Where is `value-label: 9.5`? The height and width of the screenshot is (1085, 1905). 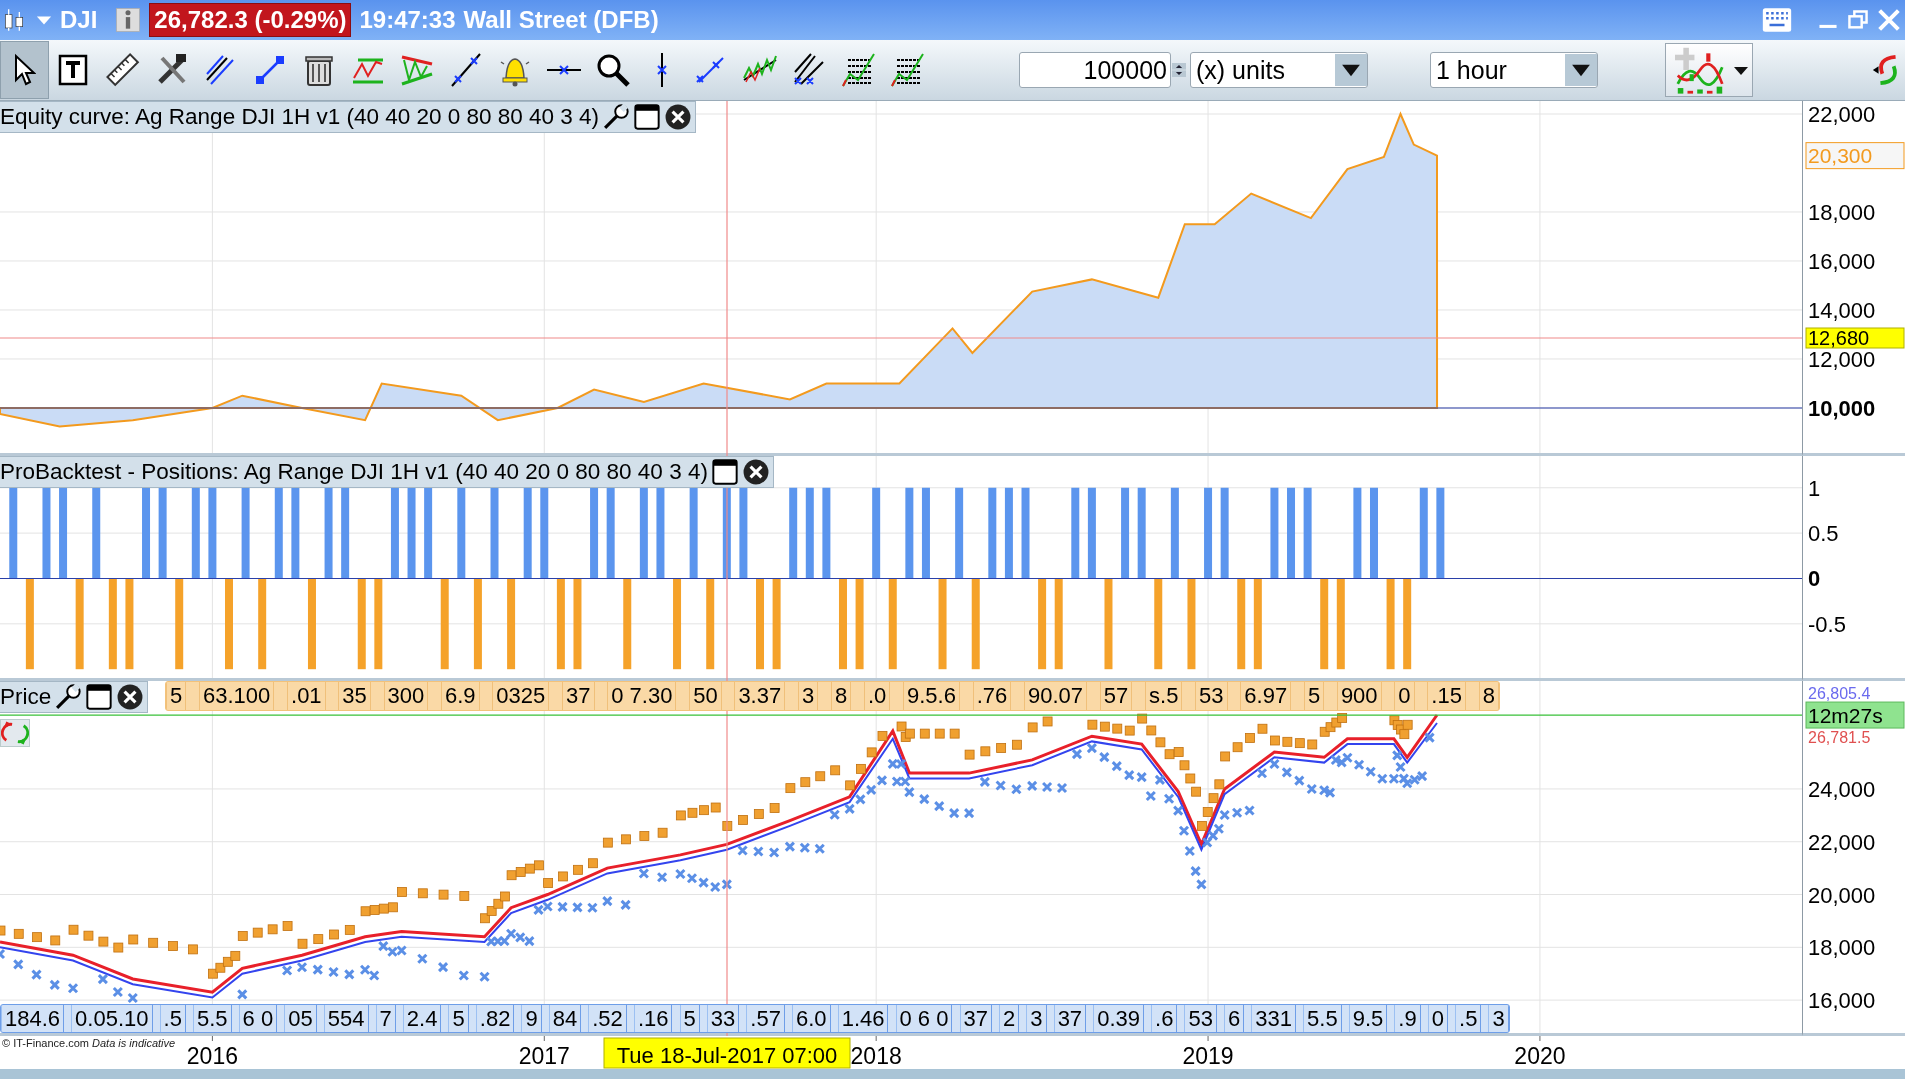
value-label: 9.5 is located at coordinates (1368, 1018).